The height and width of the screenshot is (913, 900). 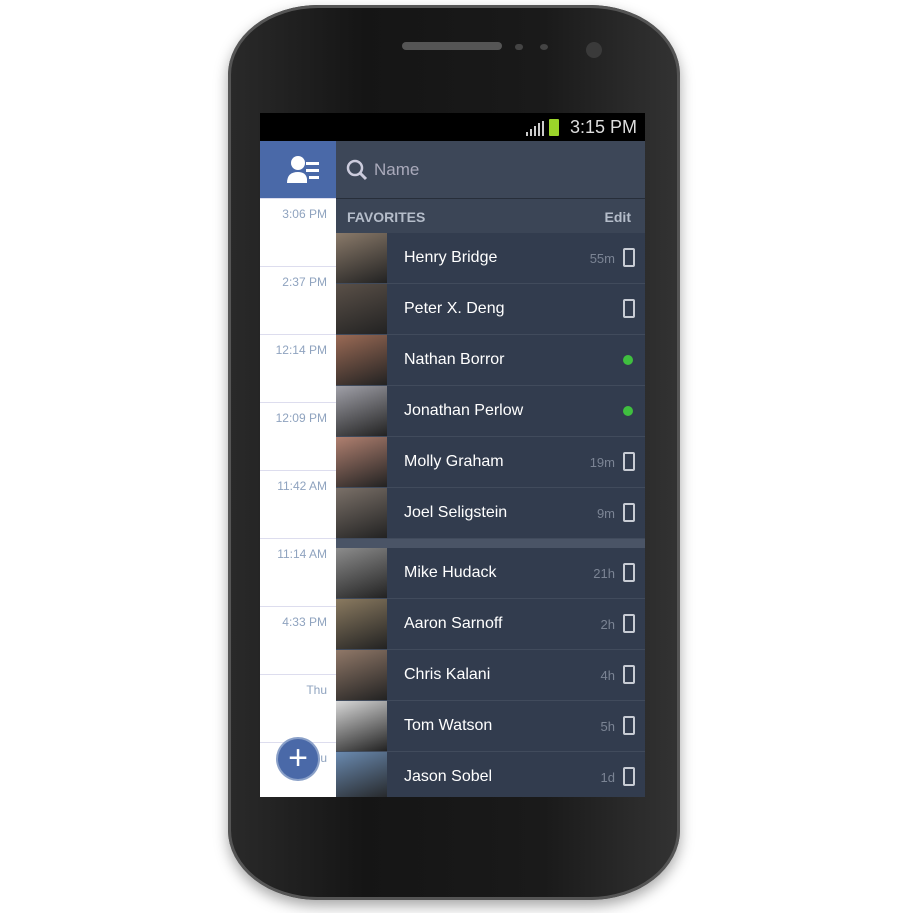 I want to click on last-active: 19m, so click(x=602, y=462).